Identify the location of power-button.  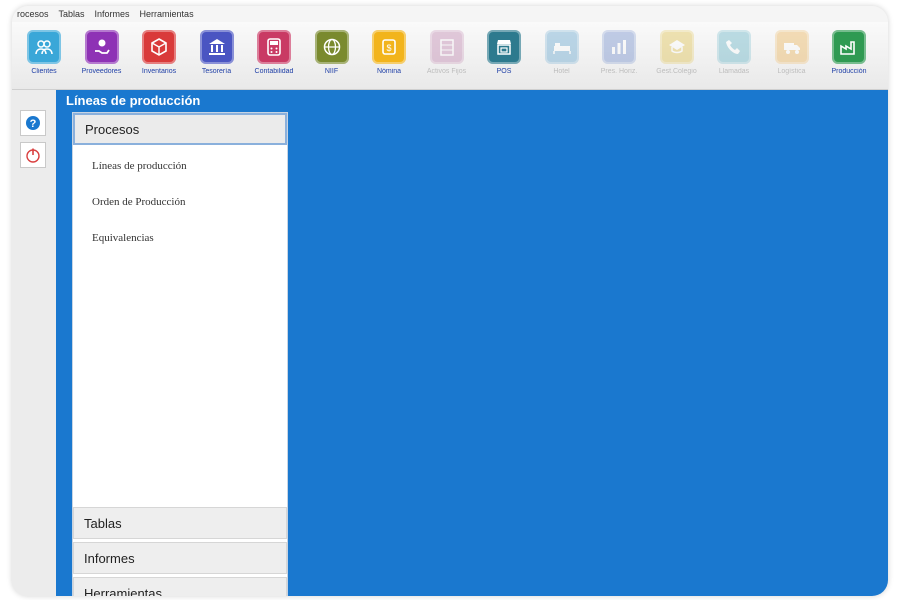
(33, 155).